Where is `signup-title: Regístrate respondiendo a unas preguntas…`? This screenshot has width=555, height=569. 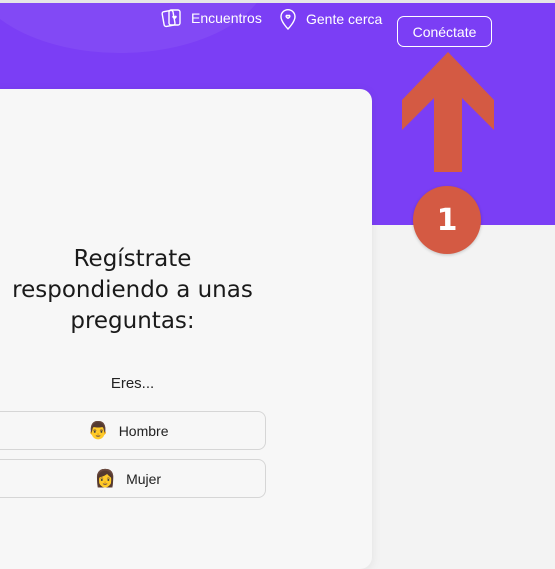
signup-title: Regístrate respondiendo a unas preguntas… is located at coordinates (142, 290).